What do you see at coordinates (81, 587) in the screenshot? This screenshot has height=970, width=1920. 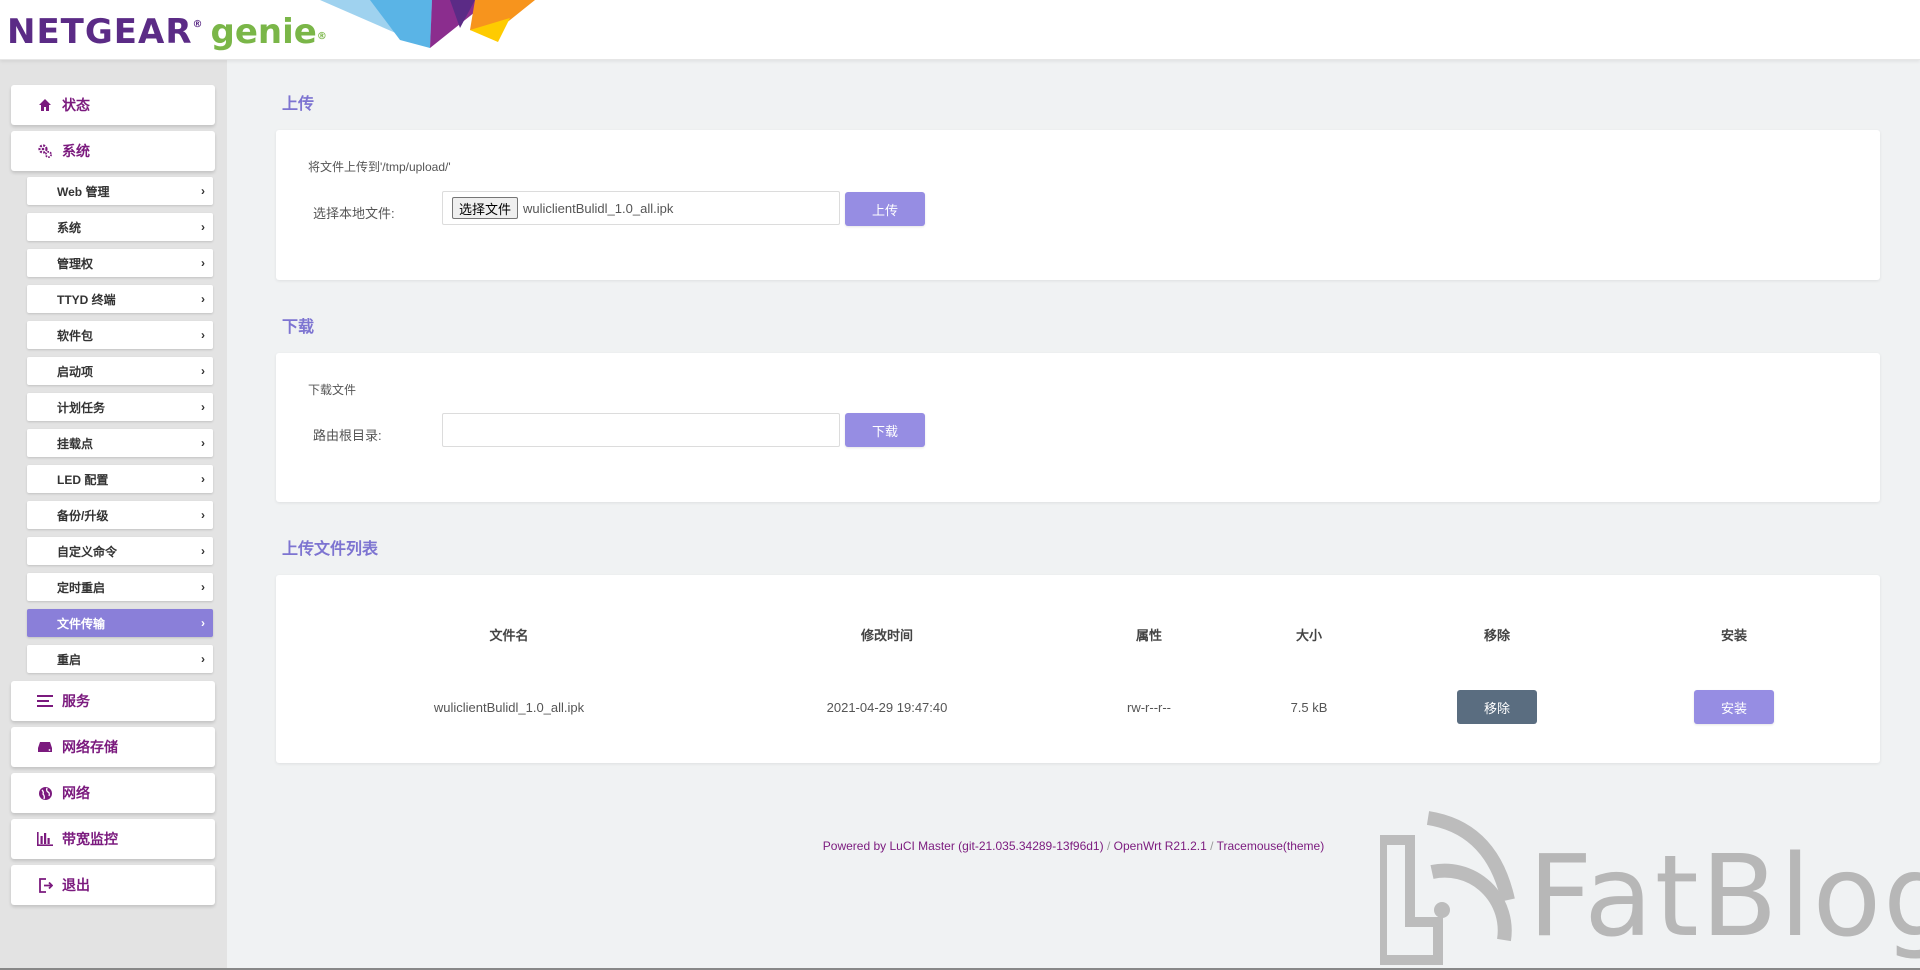 I see `sidebar-subitem-label: 定时重启` at bounding box center [81, 587].